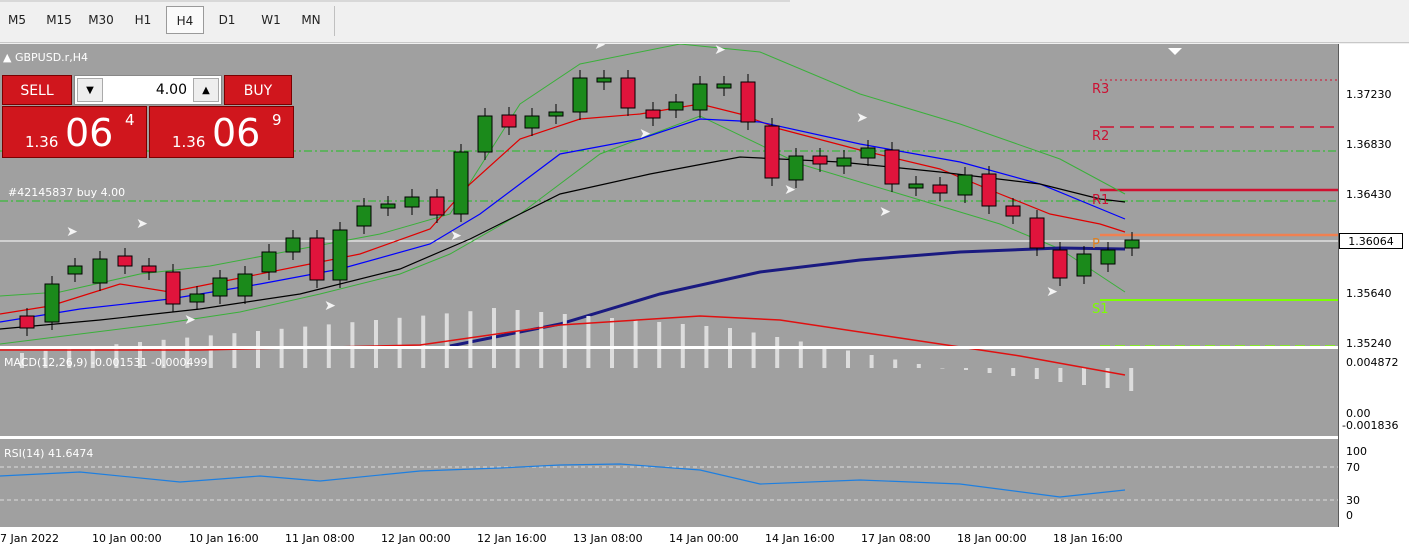 The image size is (1409, 554). I want to click on lot-increase-icon: ▲, so click(206, 90).